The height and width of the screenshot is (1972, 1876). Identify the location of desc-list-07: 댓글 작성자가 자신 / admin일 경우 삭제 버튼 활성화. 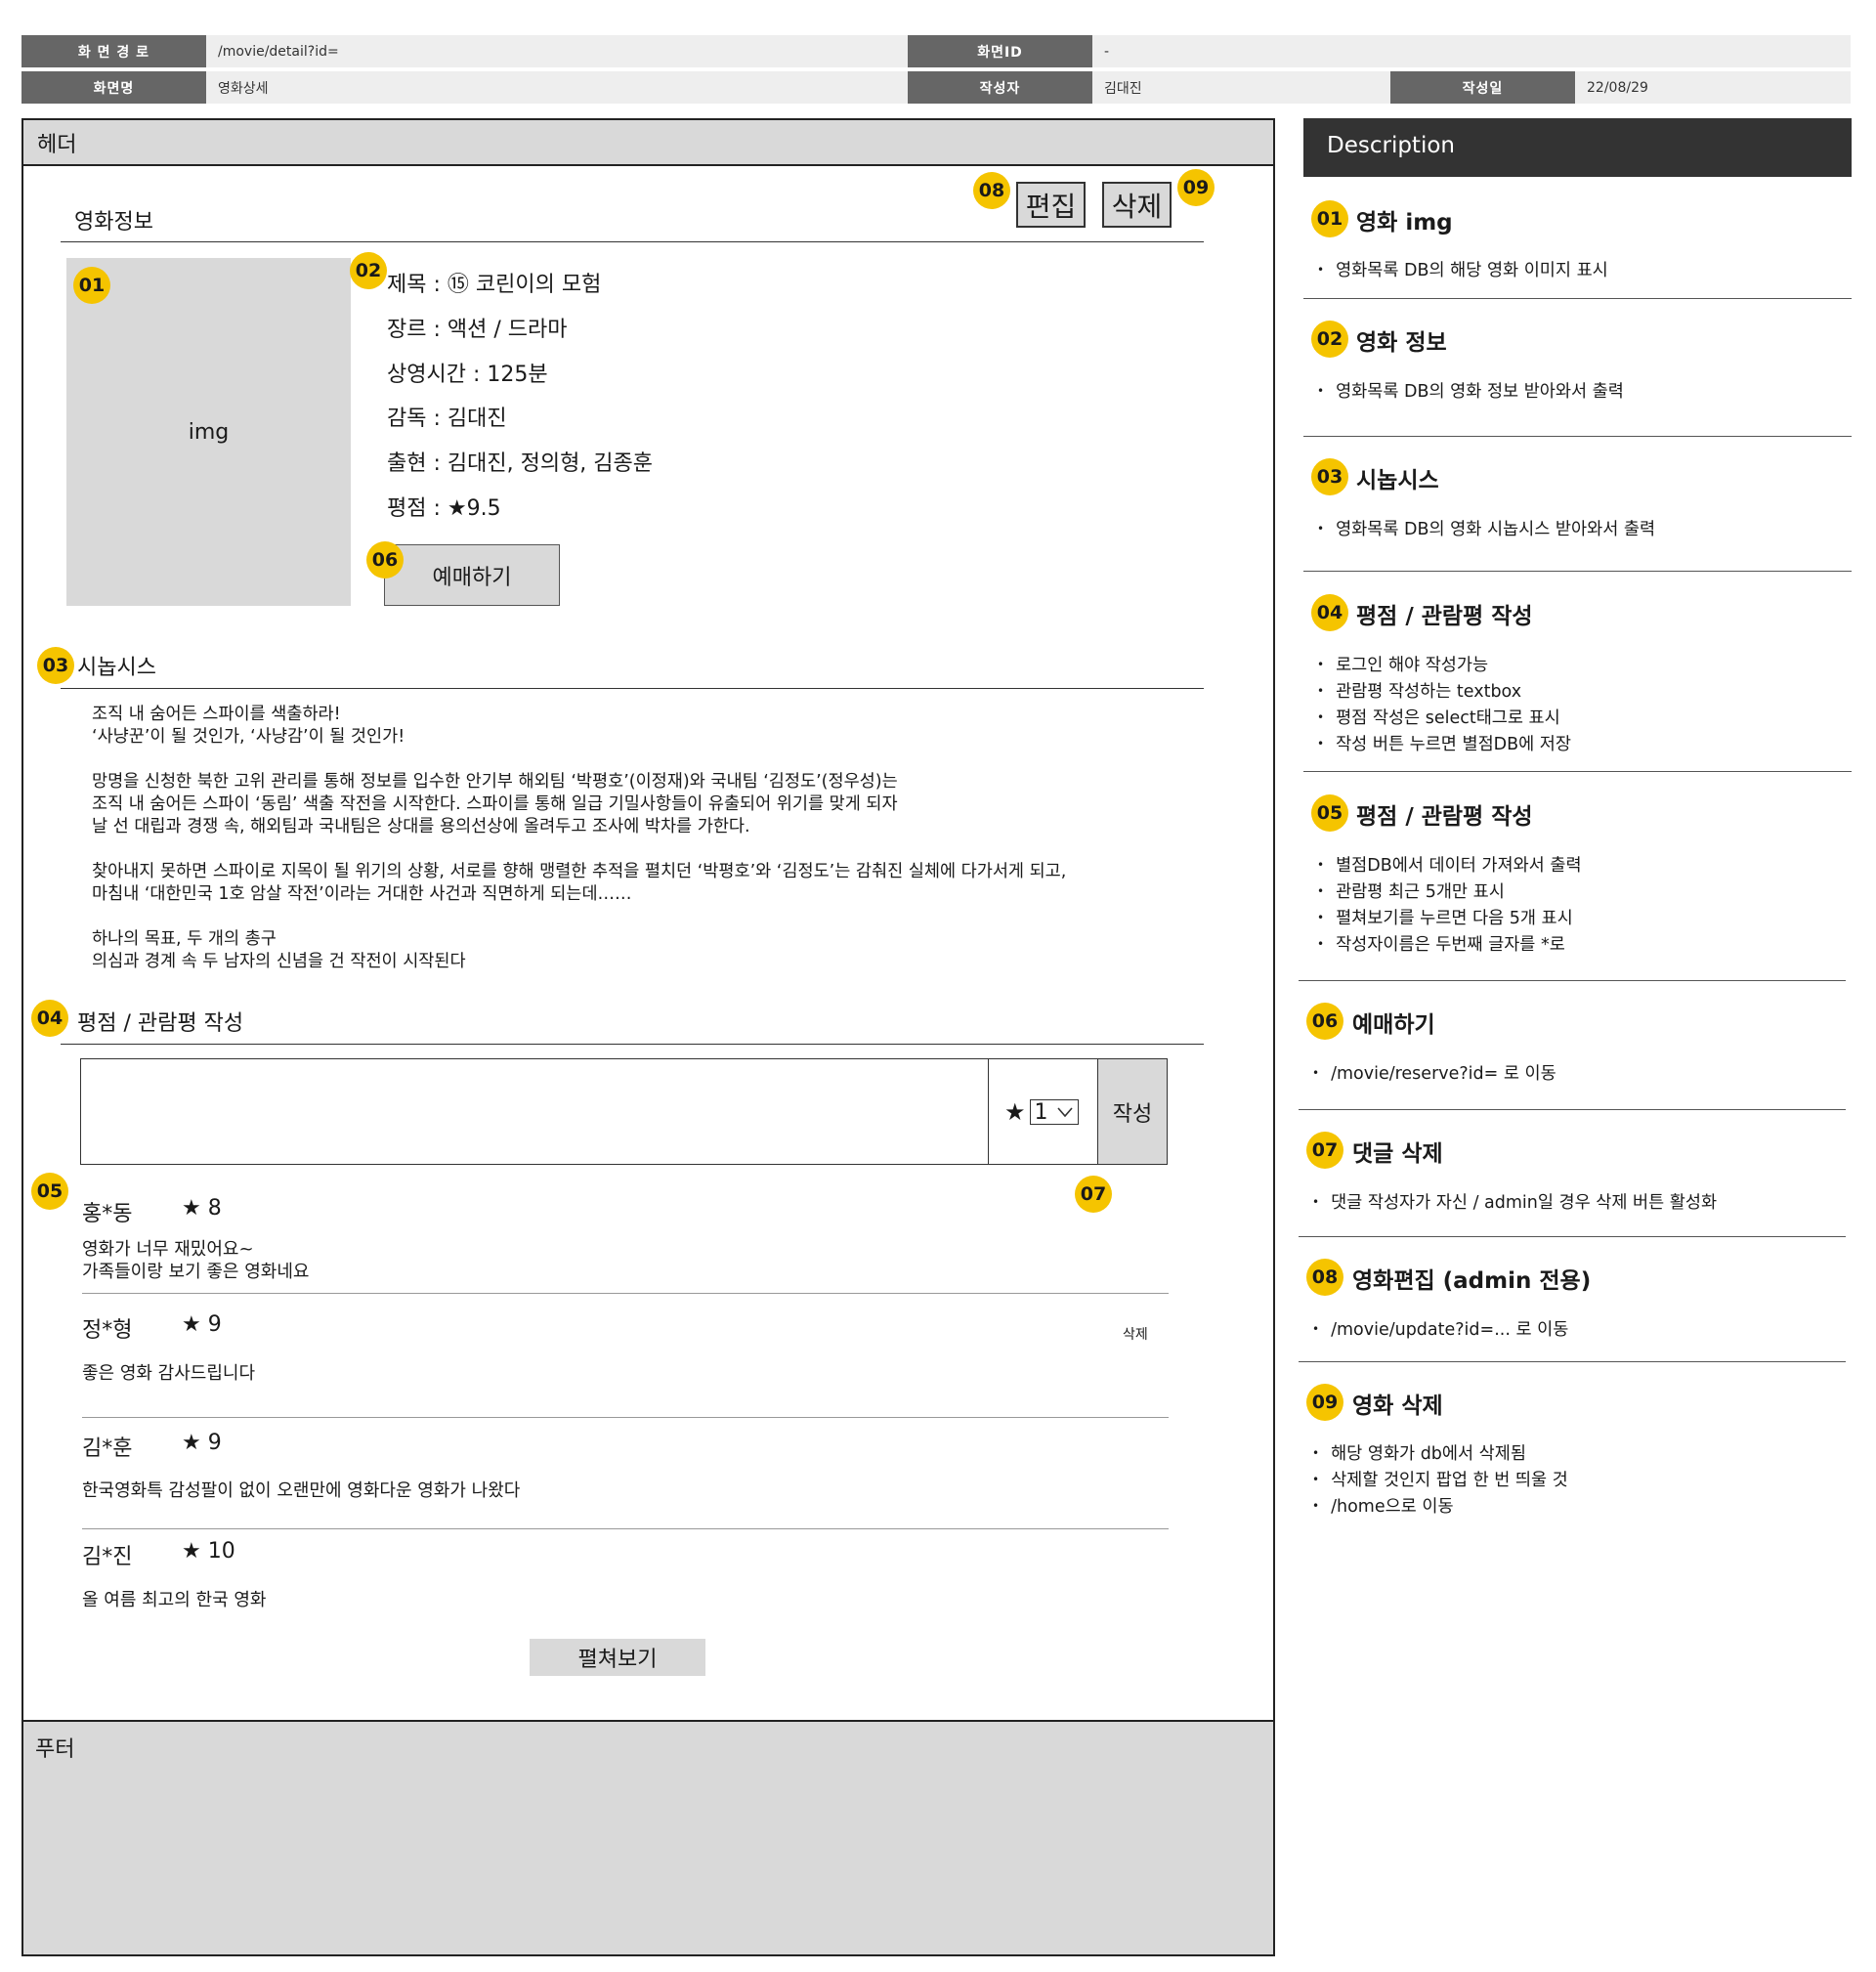
(1514, 1203).